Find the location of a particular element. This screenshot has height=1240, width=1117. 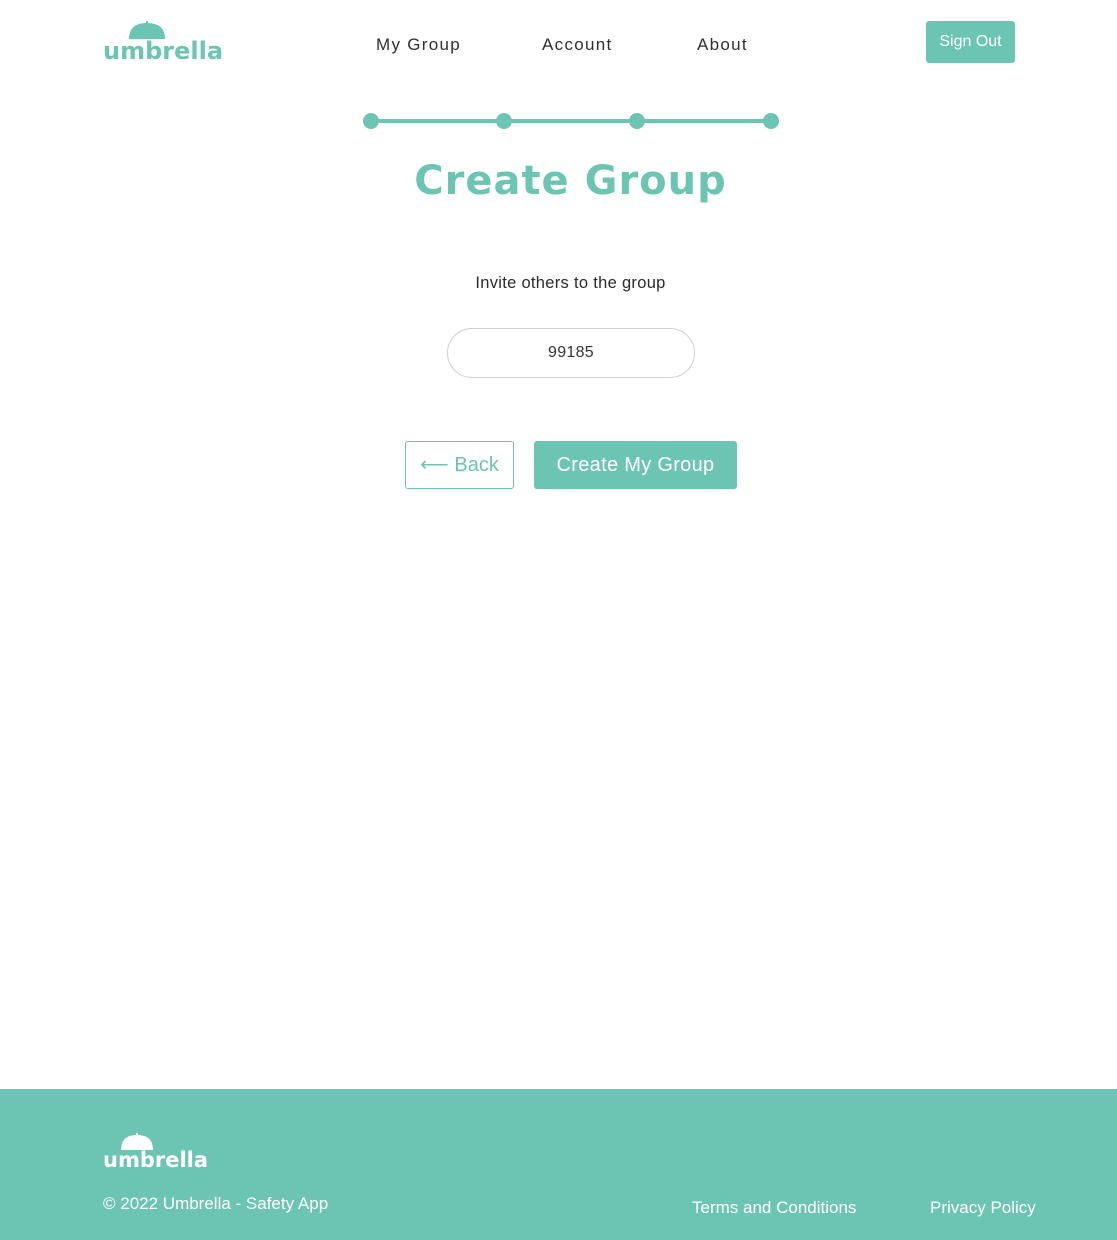

back-button: ⟵ Back is located at coordinates (459, 465).